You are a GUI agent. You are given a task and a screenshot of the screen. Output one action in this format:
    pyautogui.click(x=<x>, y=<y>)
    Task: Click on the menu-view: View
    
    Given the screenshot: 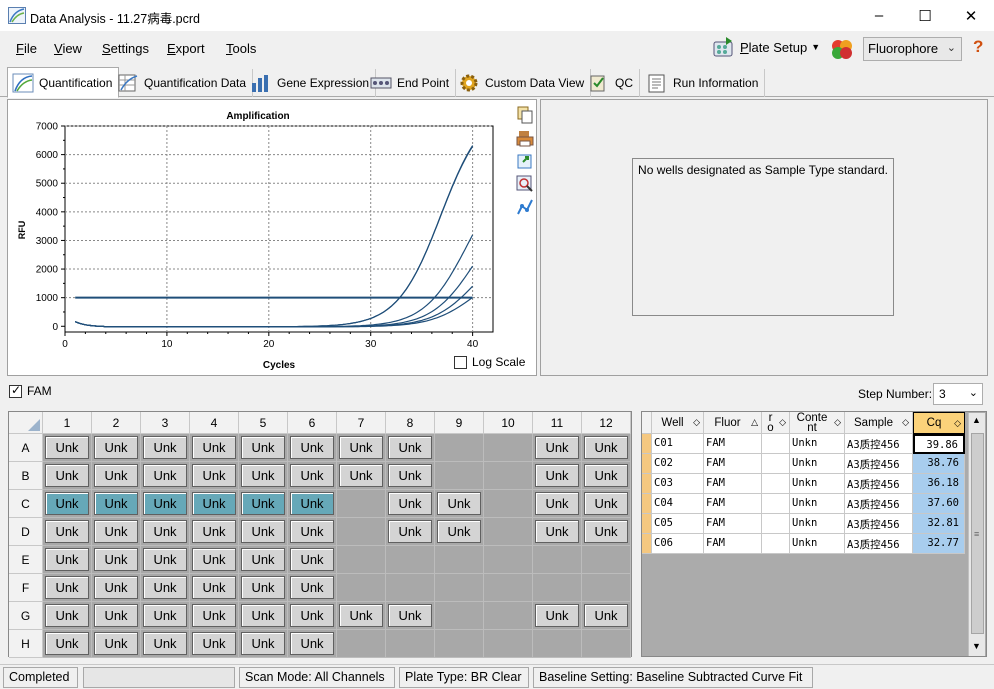 What is the action you would take?
    pyautogui.click(x=68, y=48)
    